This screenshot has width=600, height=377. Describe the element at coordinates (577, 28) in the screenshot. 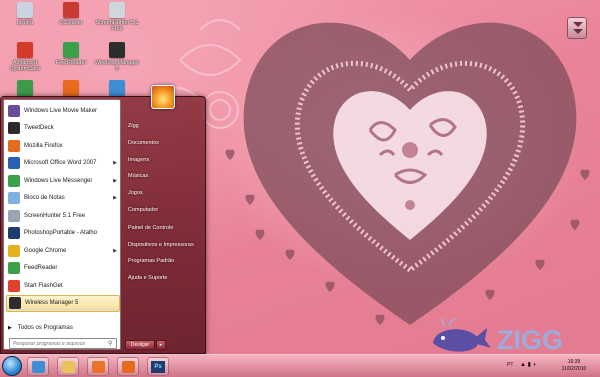

I see `corner-scroll-widget` at that location.